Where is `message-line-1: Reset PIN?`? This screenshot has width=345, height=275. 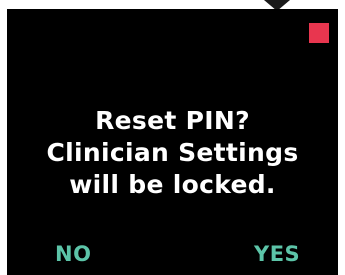 message-line-1: Reset PIN? is located at coordinates (172, 120).